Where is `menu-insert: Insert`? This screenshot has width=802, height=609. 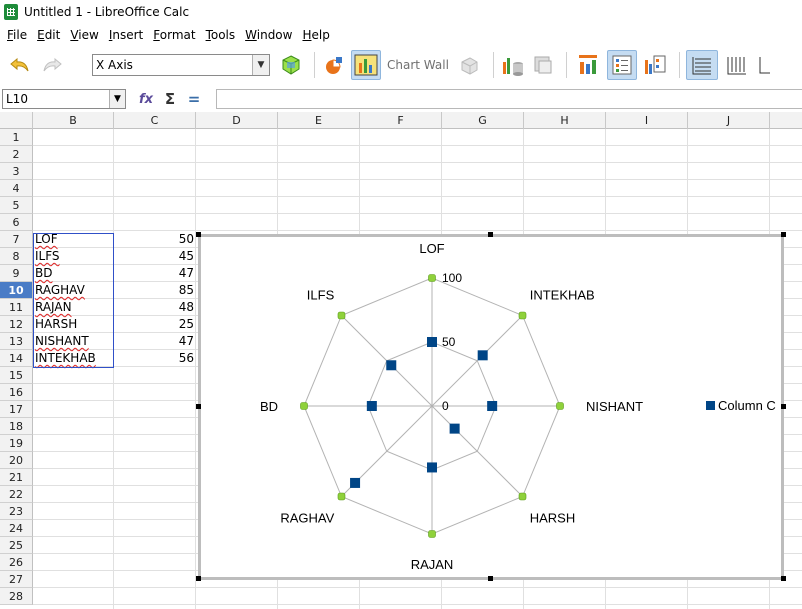 menu-insert: Insert is located at coordinates (126, 35).